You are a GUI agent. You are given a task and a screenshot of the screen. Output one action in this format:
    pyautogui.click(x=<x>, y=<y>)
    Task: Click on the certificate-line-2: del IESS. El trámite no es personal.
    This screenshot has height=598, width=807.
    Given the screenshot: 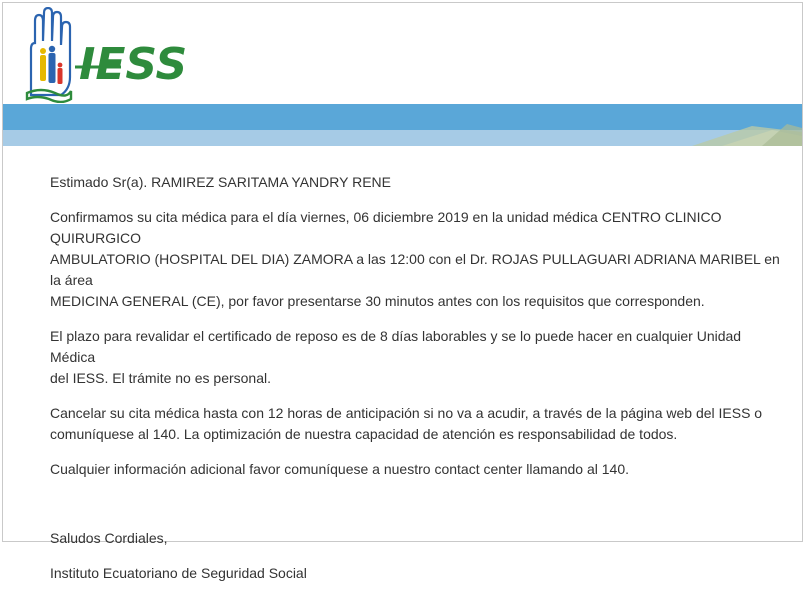 What is the action you would take?
    pyautogui.click(x=160, y=378)
    